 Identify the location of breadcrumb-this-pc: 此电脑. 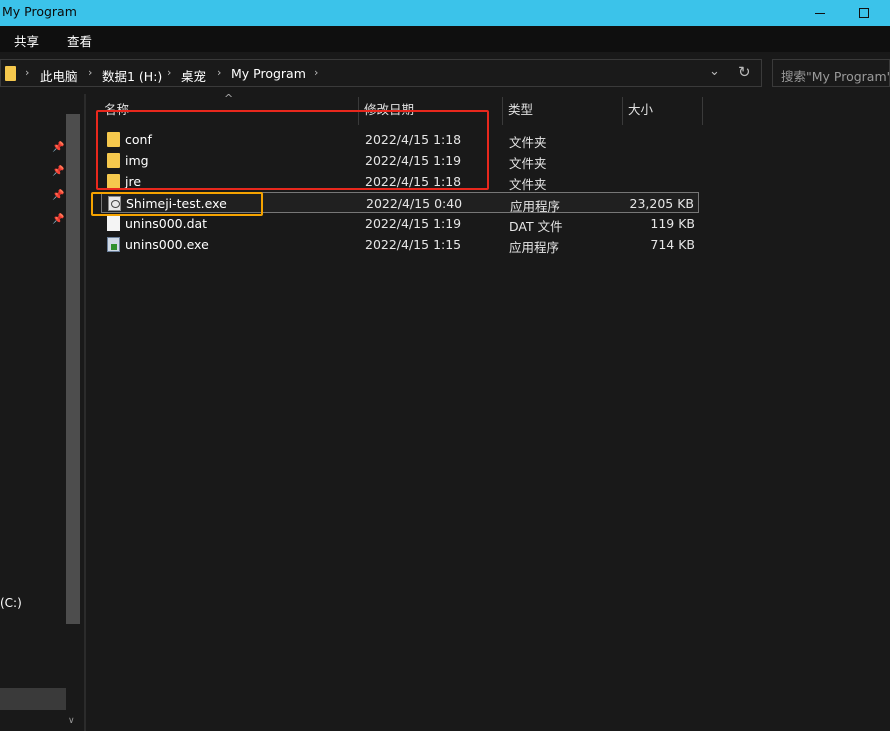
(59, 75).